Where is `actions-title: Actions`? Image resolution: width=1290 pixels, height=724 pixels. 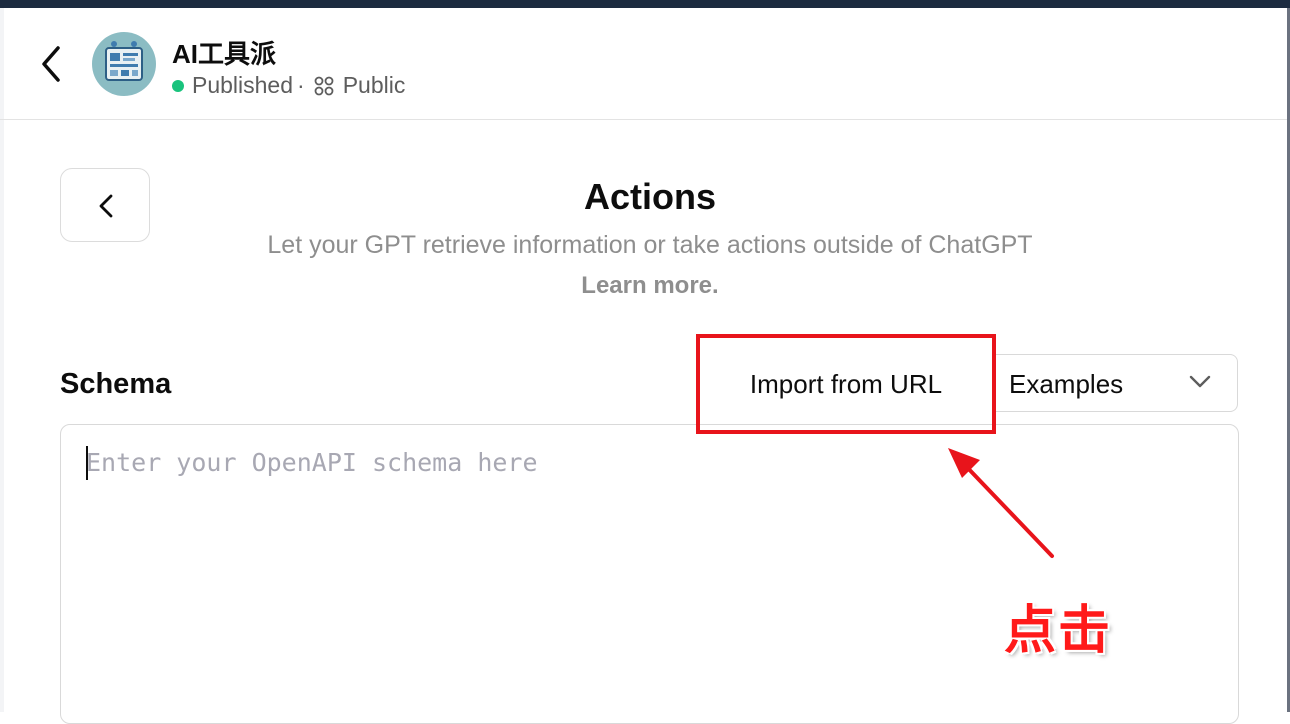 actions-title: Actions is located at coordinates (649, 196).